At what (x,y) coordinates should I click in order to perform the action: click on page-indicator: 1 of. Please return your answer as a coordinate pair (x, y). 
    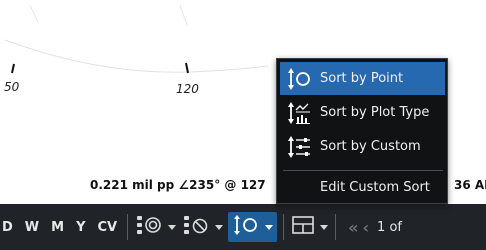
    Looking at the image, I should click on (389, 227).